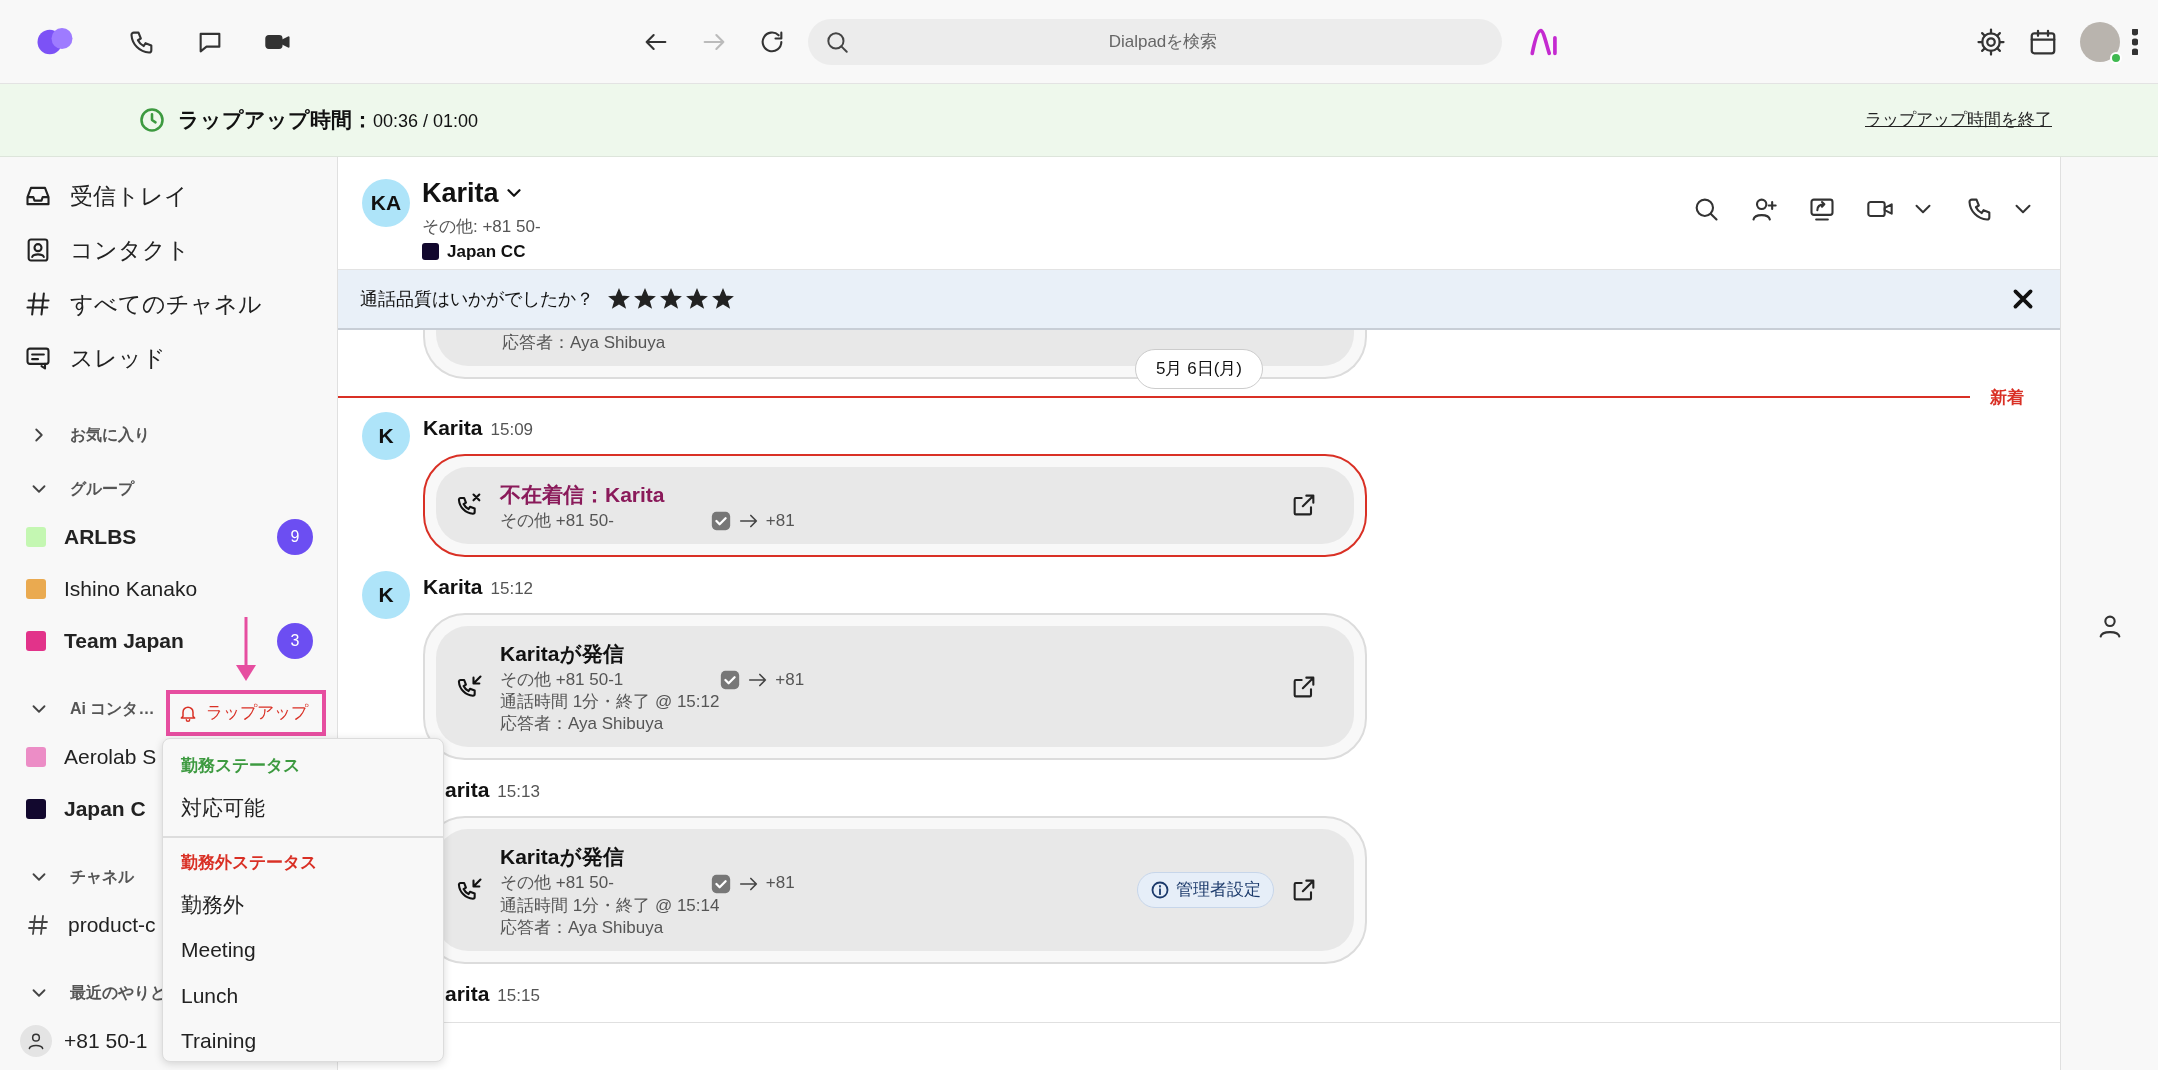  Describe the element at coordinates (100, 537) in the screenshot. I see `sidebar-item: ARLBS` at that location.